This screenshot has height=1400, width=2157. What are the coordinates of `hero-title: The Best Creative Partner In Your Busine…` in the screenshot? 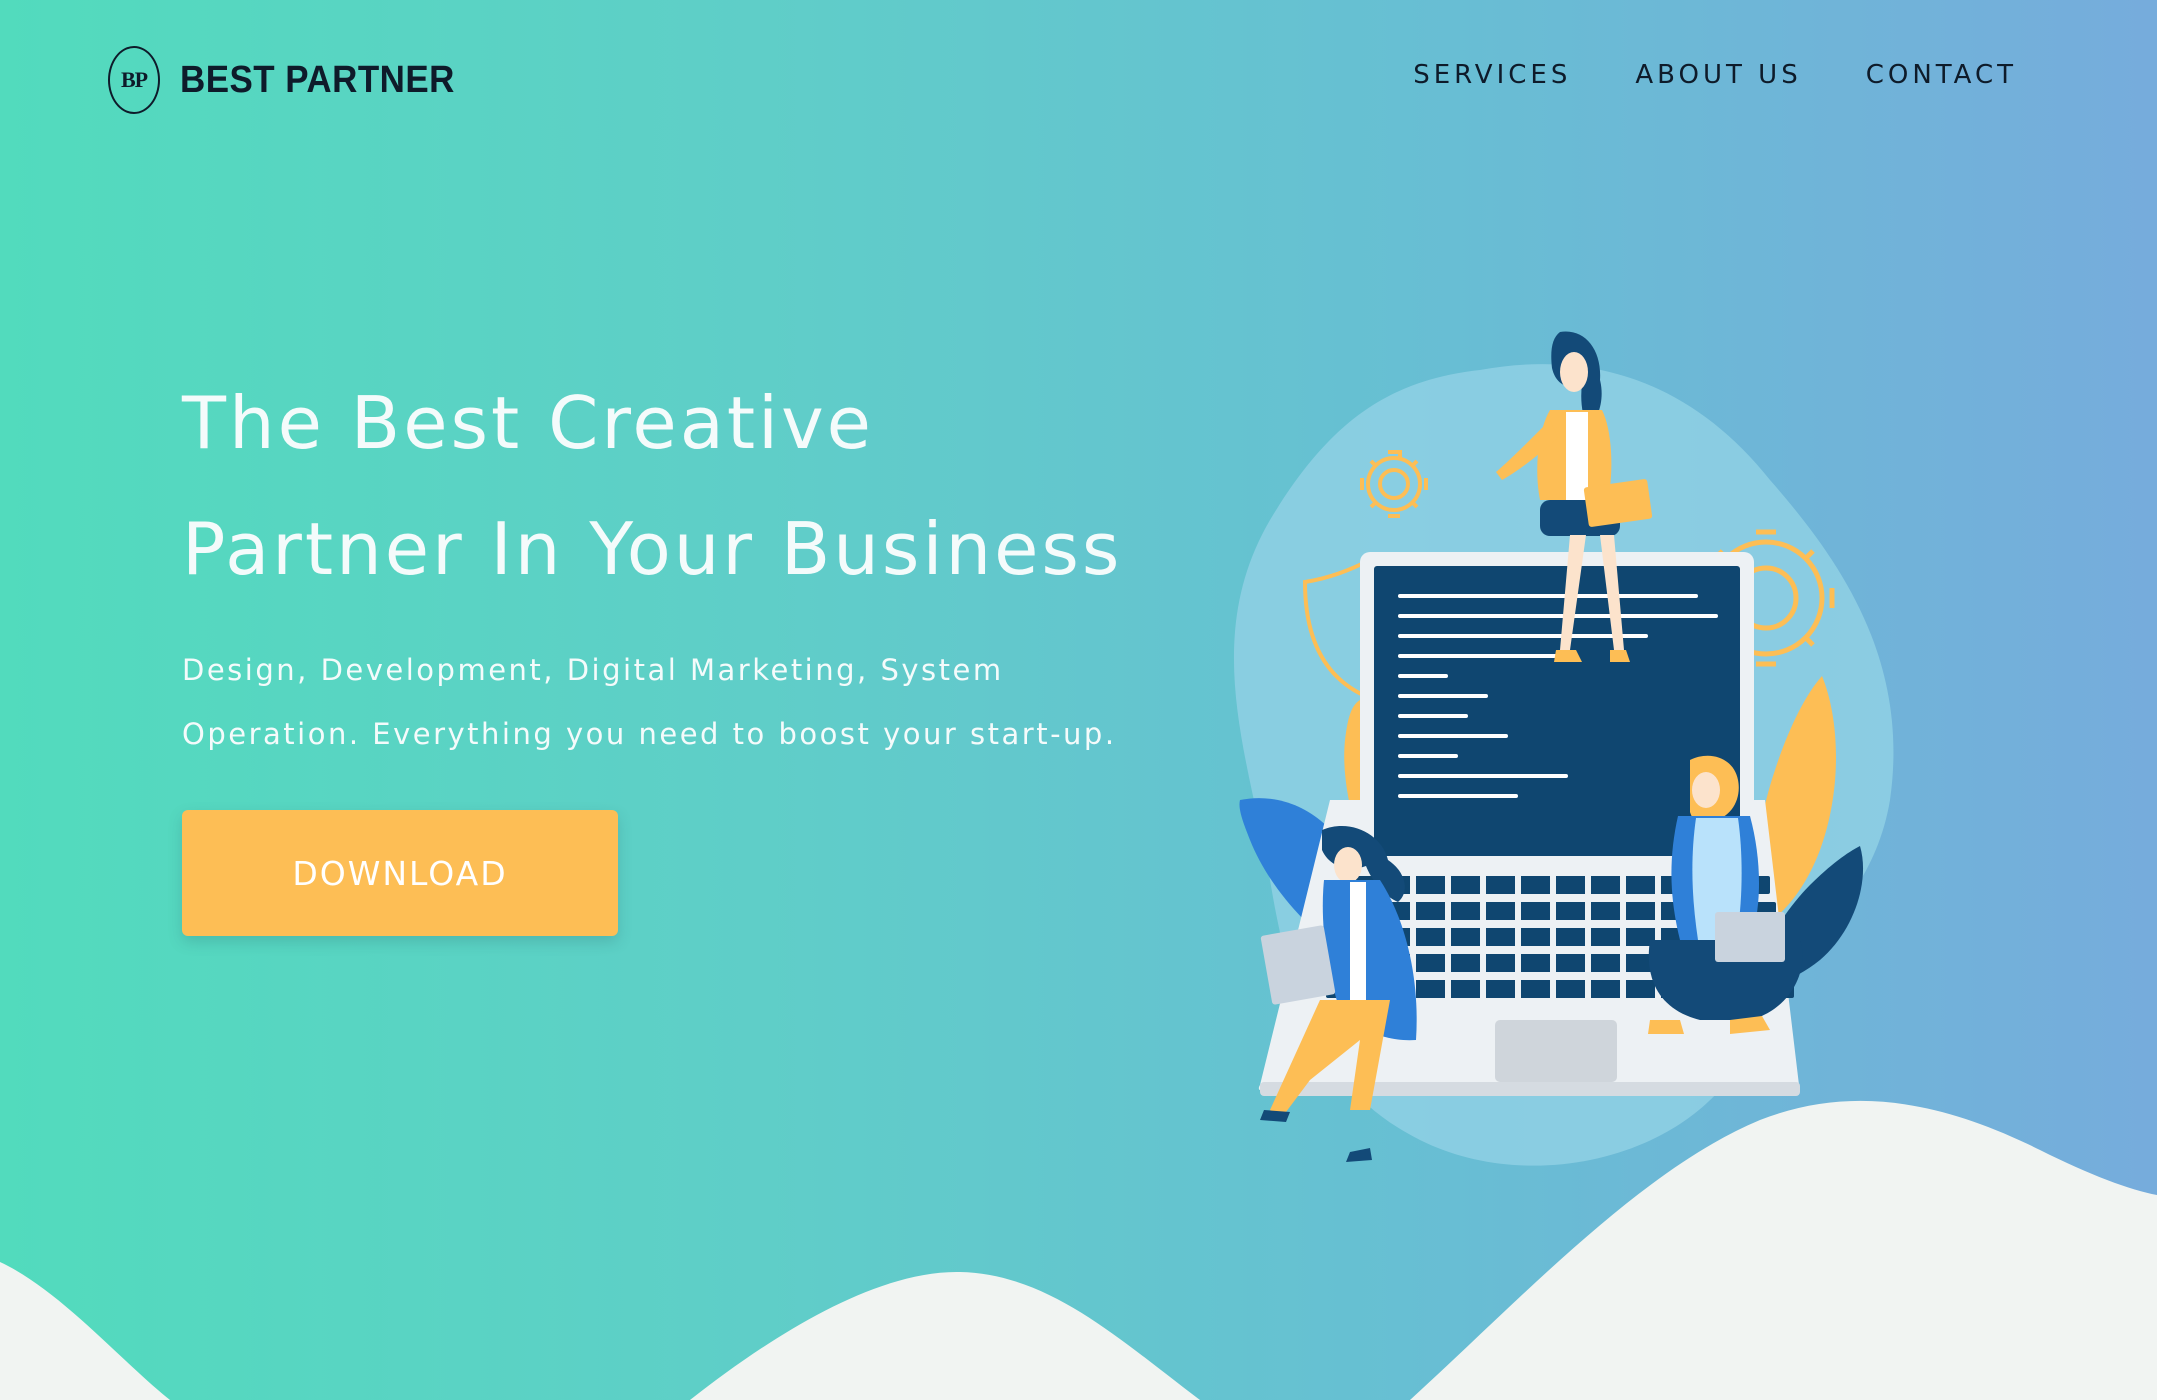 It's located at (682, 486).